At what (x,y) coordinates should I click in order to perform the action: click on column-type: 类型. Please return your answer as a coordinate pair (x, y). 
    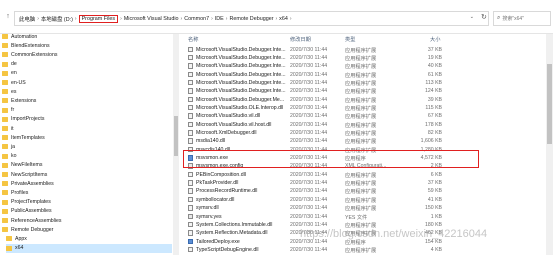
    Looking at the image, I should click on (350, 39).